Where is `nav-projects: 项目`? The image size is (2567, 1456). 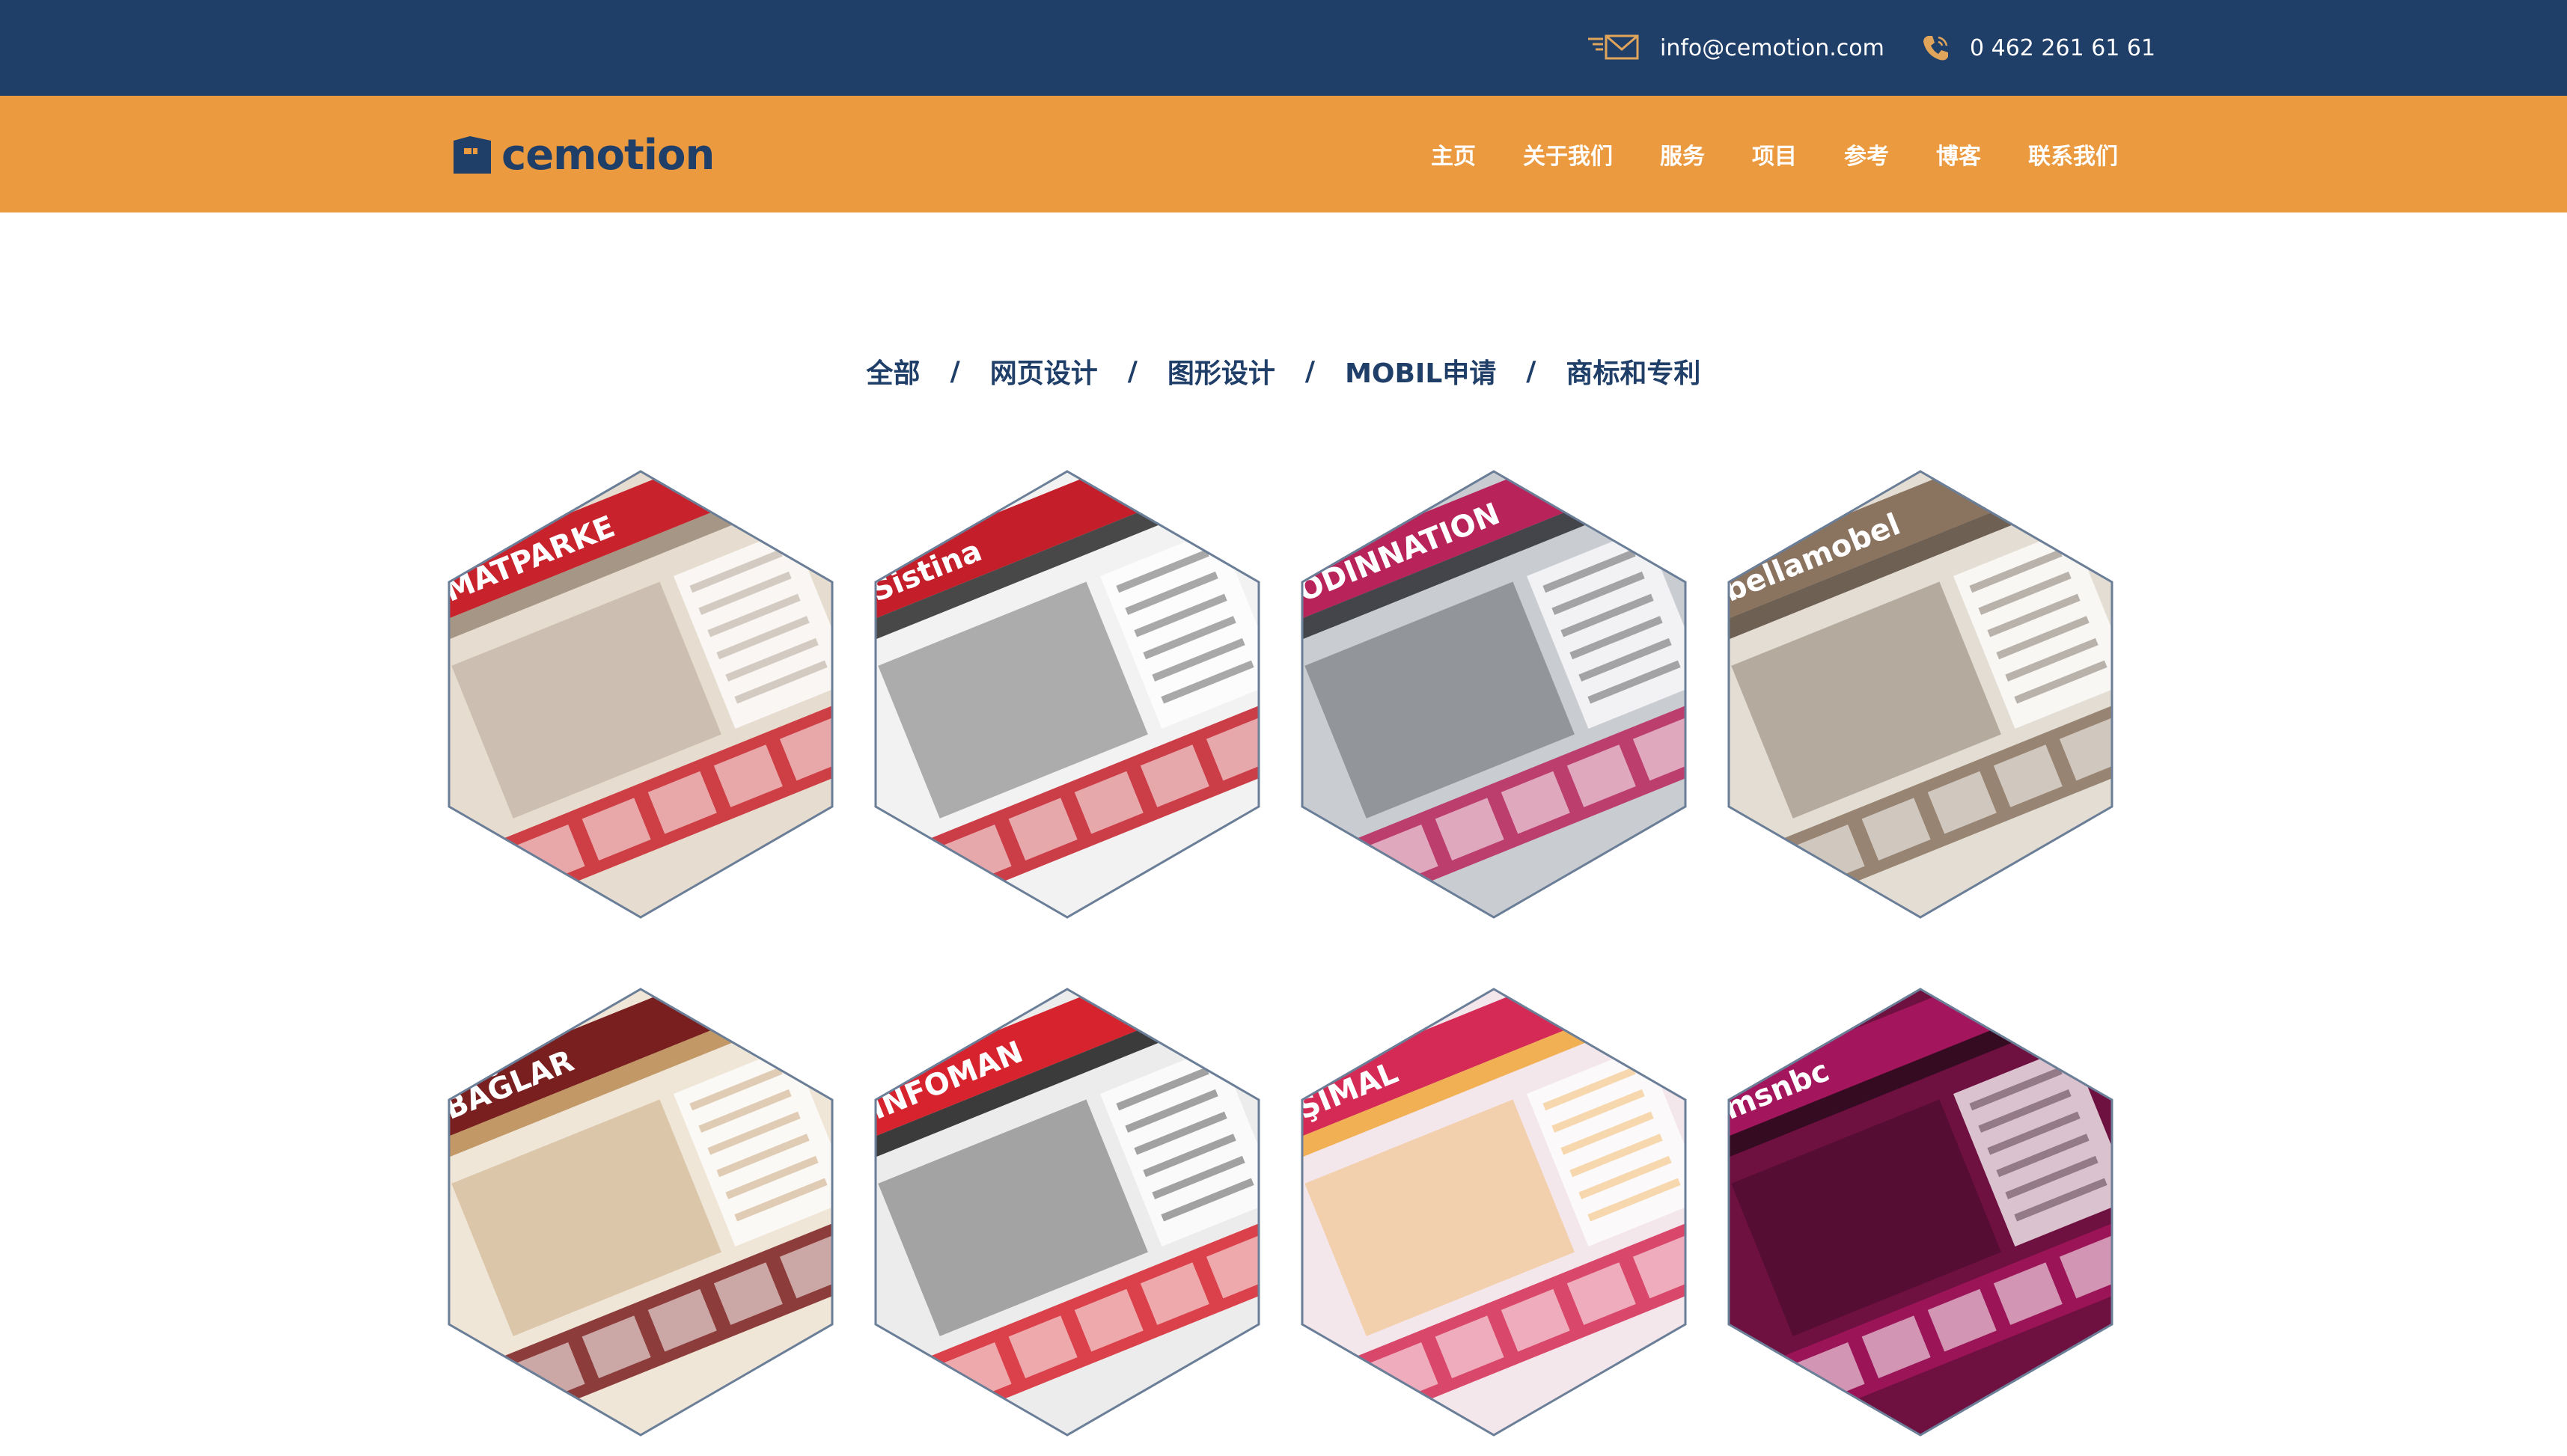 nav-projects: 项目 is located at coordinates (1775, 154).